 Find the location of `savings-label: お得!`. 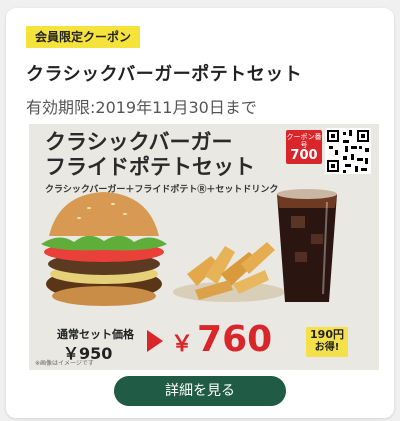

savings-label: お得! is located at coordinates (327, 347).